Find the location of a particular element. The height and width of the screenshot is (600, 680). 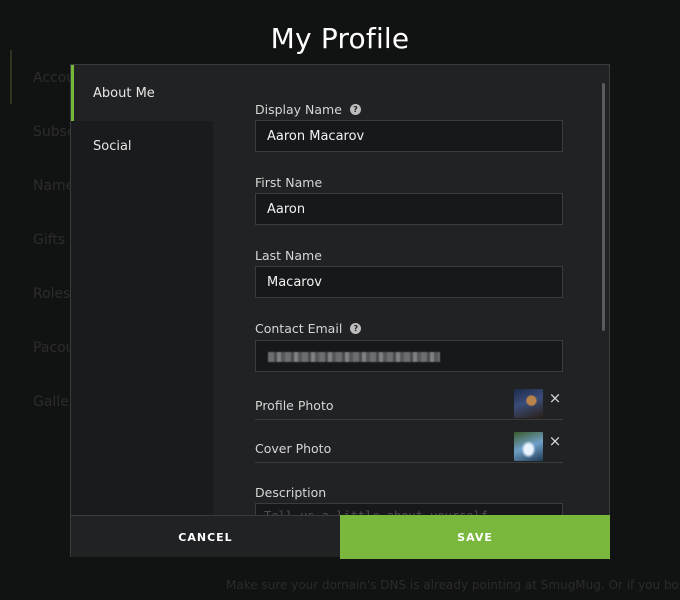

background-nav-item: Name is located at coordinates (54, 186).